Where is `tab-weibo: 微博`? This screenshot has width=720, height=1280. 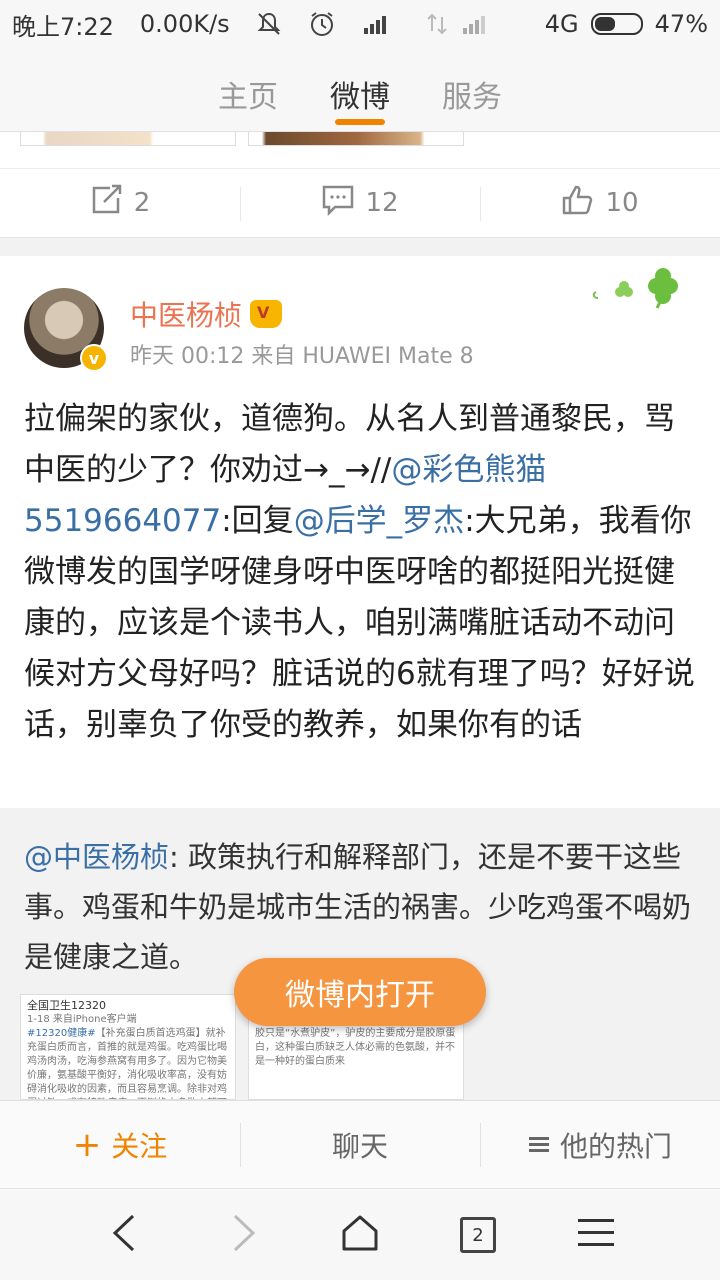 tab-weibo: 微博 is located at coordinates (360, 89).